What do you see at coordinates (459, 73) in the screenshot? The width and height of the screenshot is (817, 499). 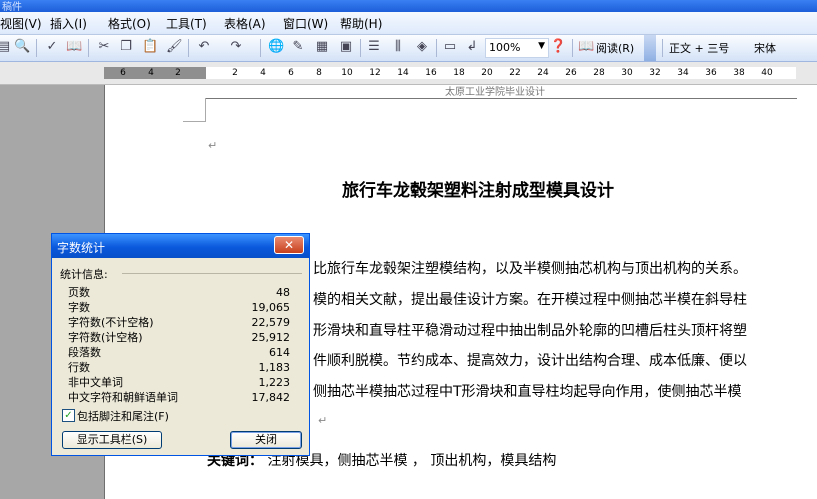 I see `ruler-tick: 18` at bounding box center [459, 73].